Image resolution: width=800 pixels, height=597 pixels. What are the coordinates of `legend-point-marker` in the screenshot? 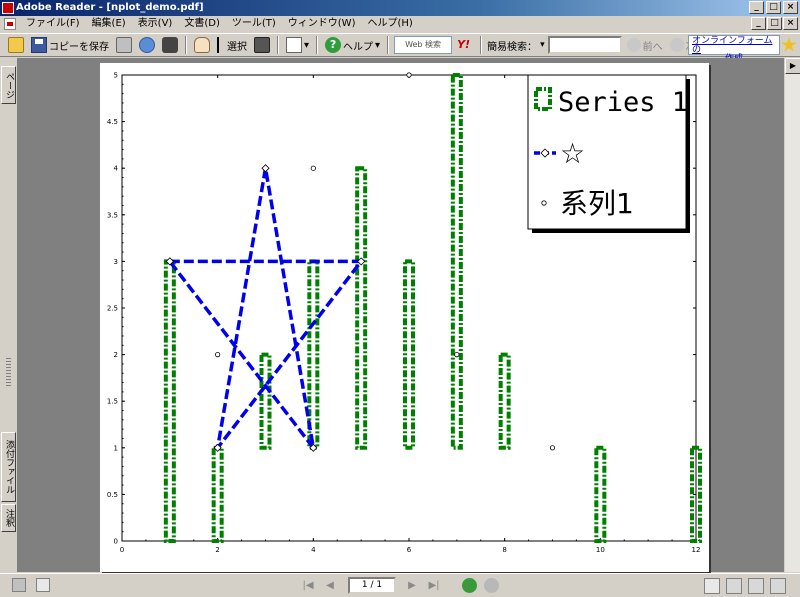 It's located at (544, 203).